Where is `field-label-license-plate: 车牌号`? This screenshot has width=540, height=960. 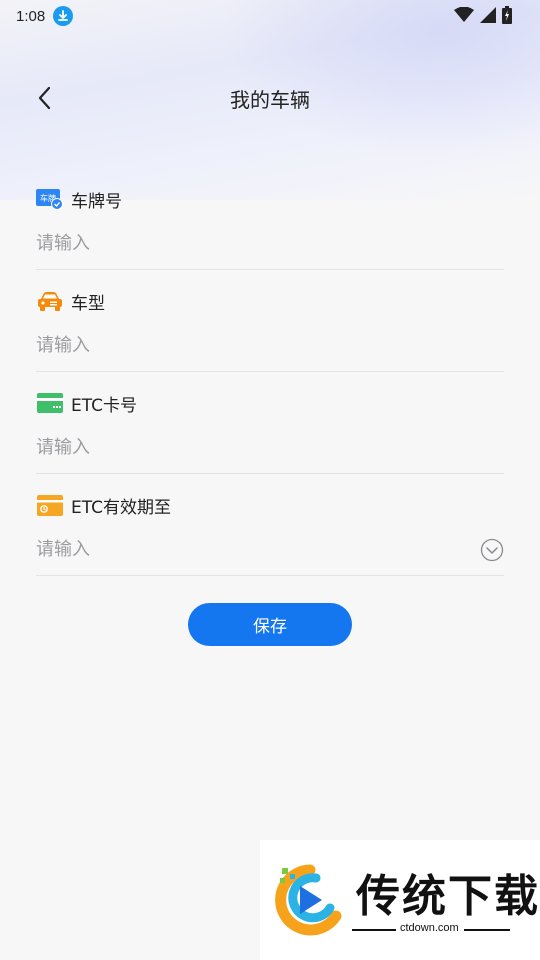 field-label-license-plate: 车牌号 is located at coordinates (96, 201).